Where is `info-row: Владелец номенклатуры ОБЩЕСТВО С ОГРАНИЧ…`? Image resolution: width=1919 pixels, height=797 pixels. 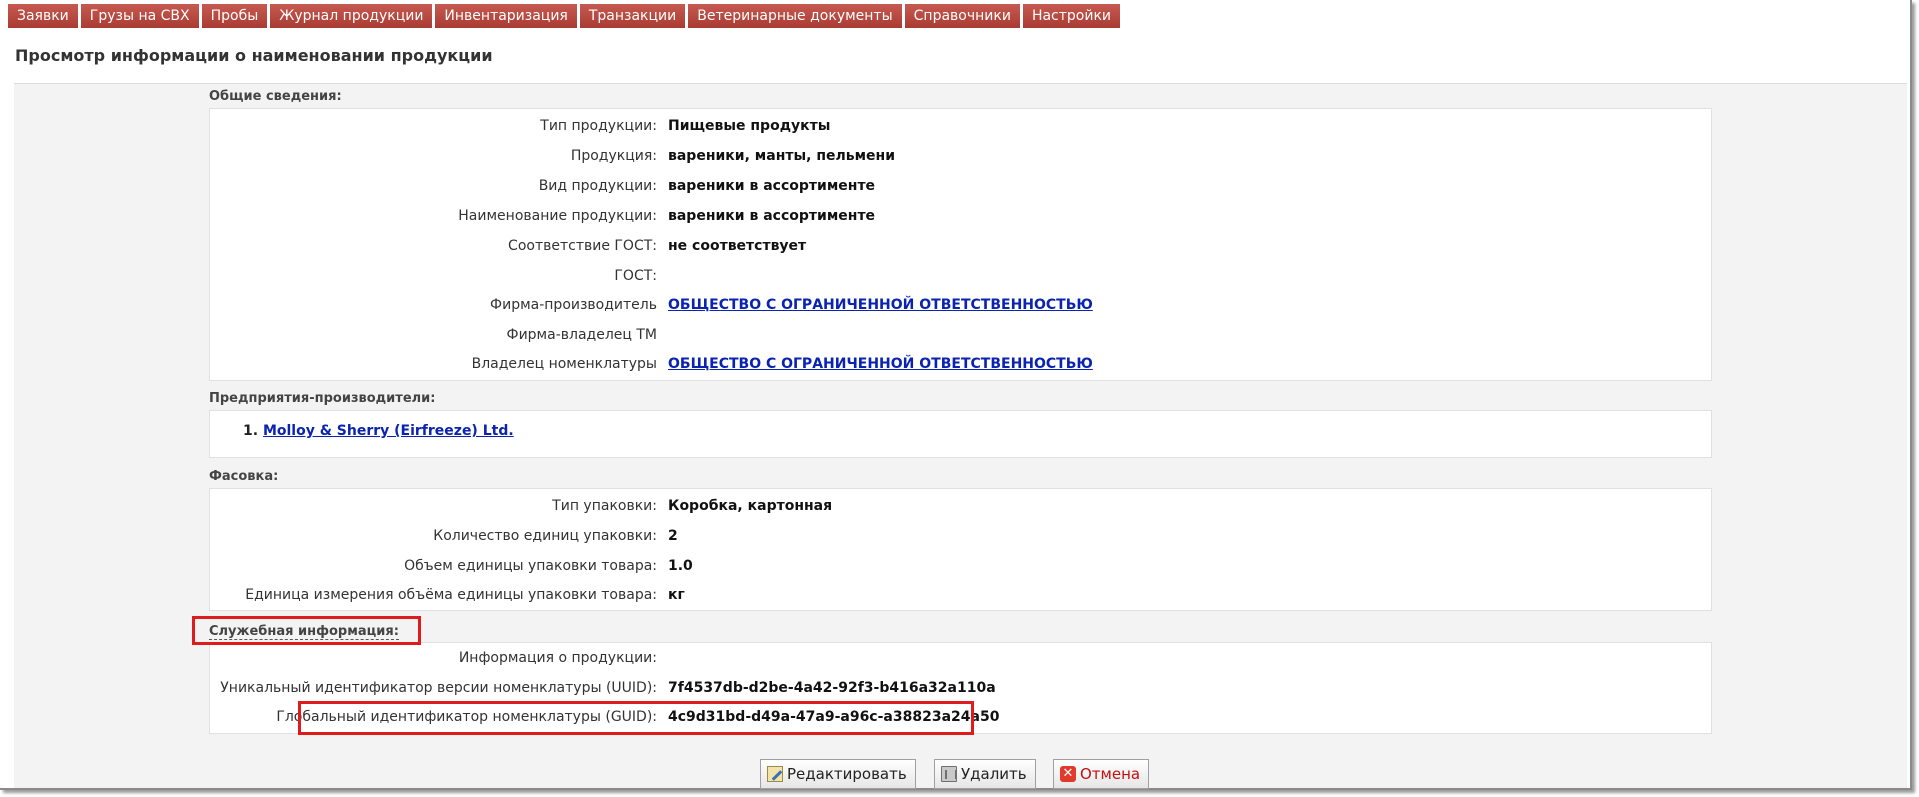
info-row: Владелец номенклатуры ОБЩЕСТВО С ОГРАНИЧ… is located at coordinates (960, 364).